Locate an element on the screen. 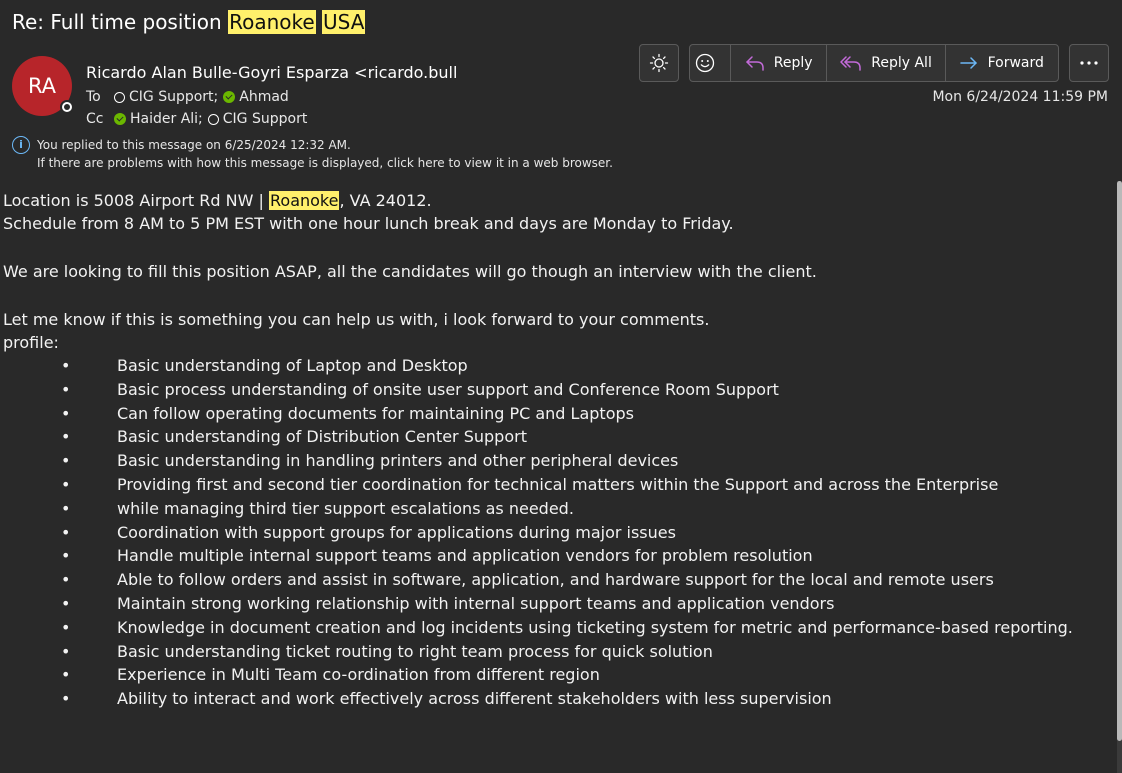  theme-toggle-button is located at coordinates (659, 63).